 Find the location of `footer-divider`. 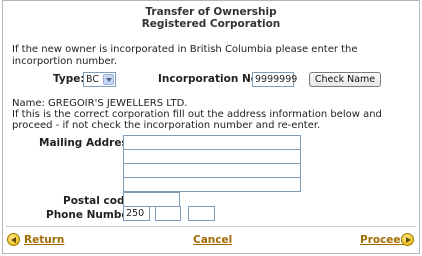

footer-divider is located at coordinates (211, 226).